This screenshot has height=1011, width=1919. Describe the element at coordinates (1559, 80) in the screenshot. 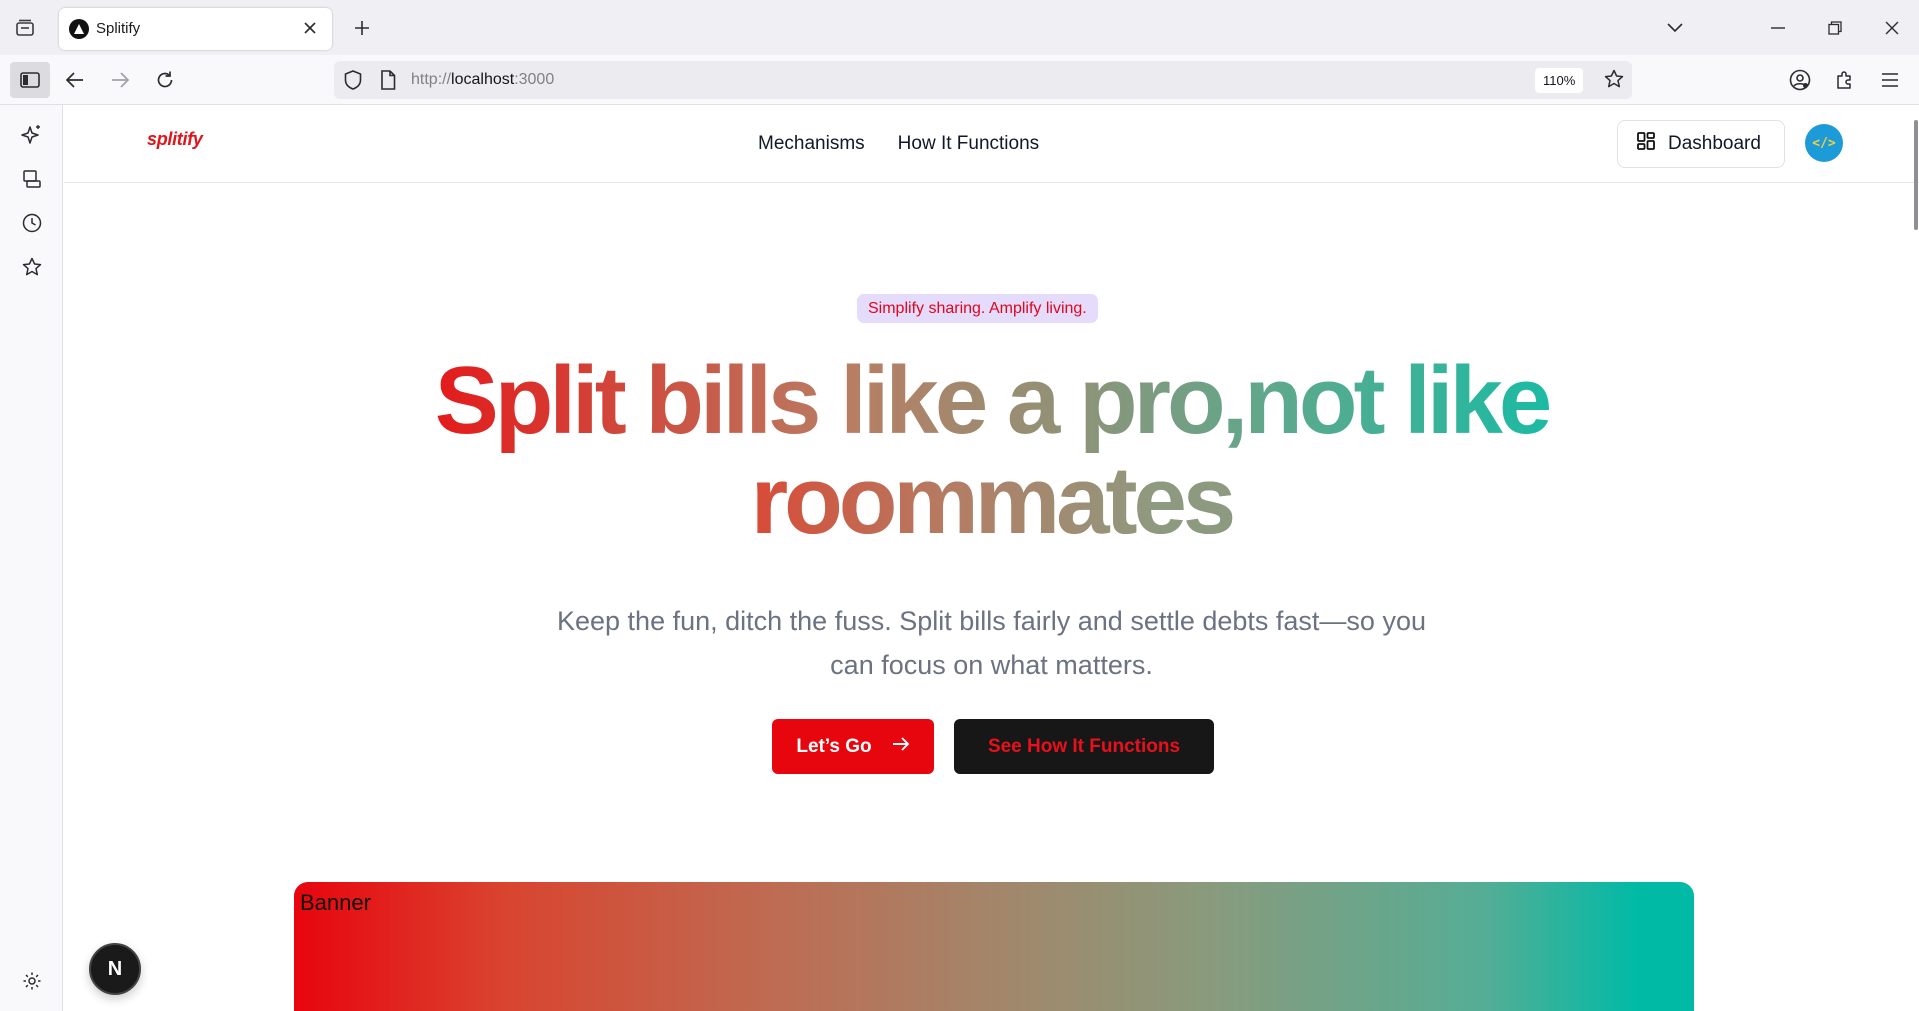

I see `zoom-level-badge: 110%` at that location.